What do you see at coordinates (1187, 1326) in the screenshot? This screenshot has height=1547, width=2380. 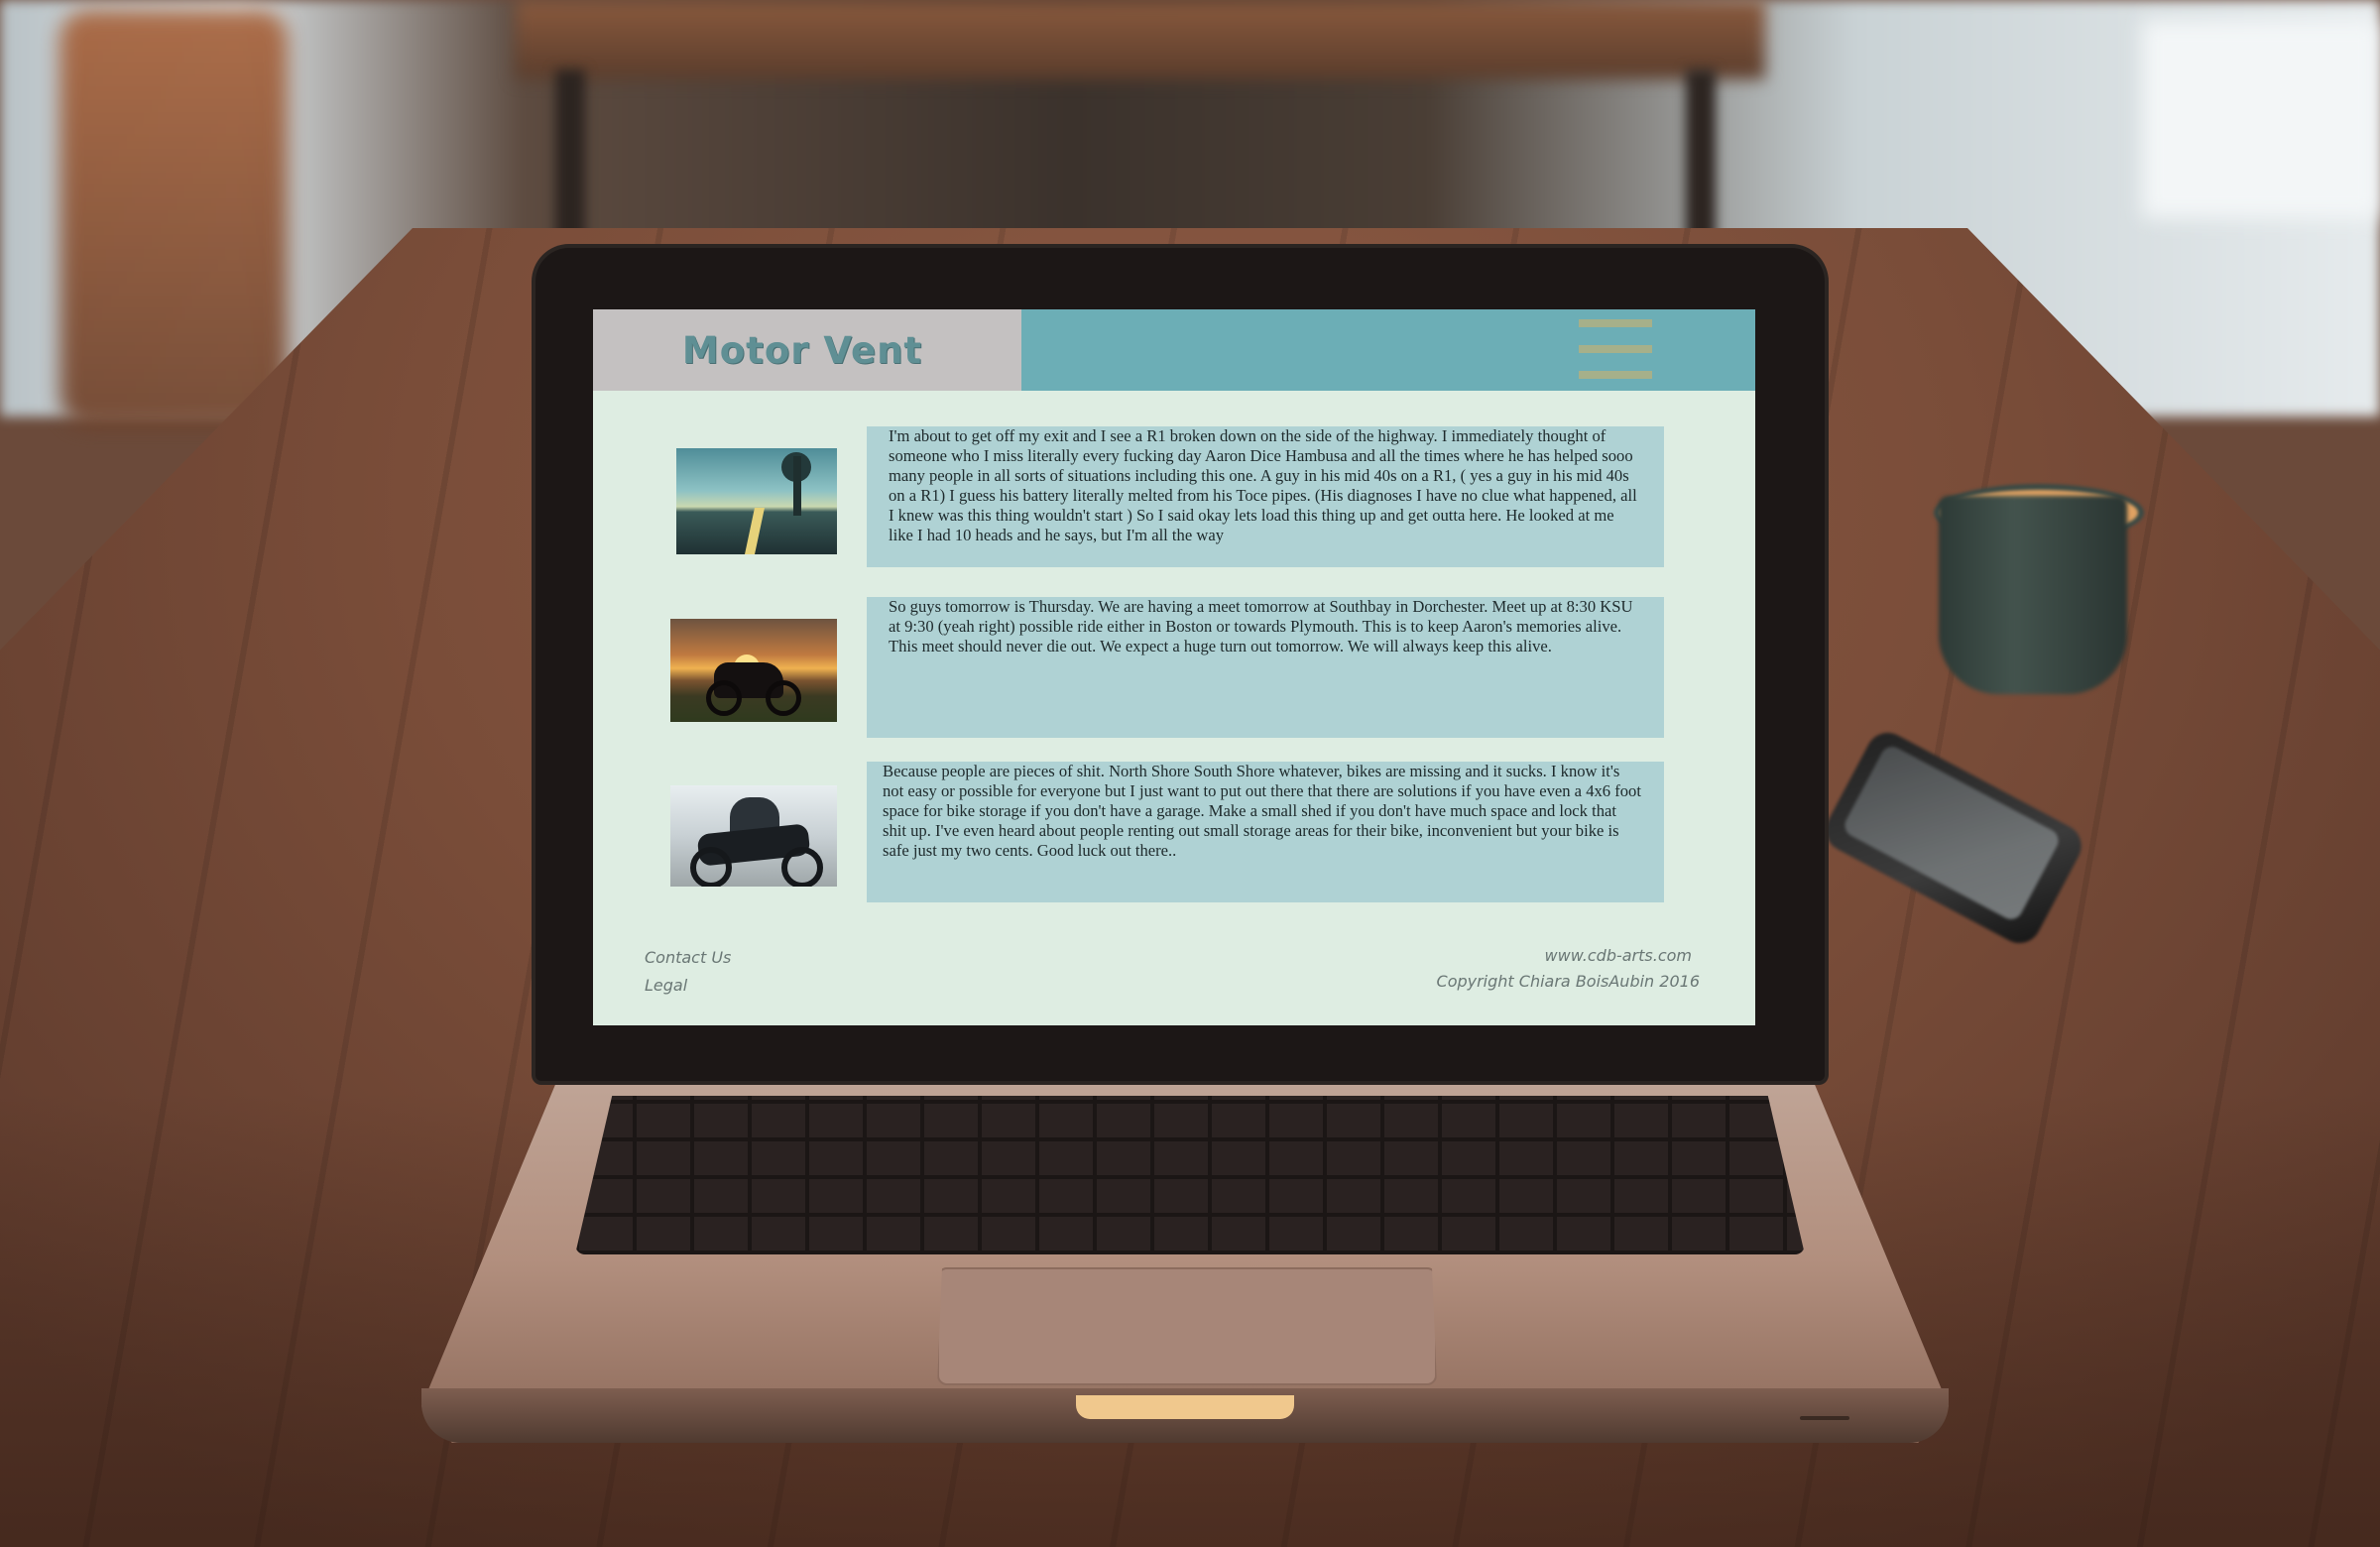 I see `laptop-trackpad` at bounding box center [1187, 1326].